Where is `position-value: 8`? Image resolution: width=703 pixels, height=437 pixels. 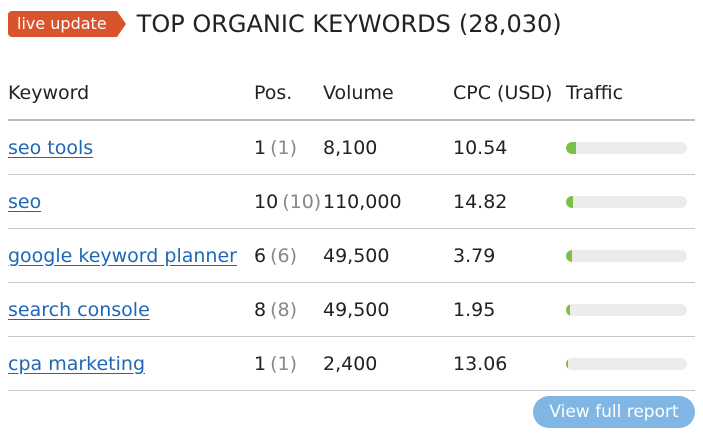
position-value: 8 is located at coordinates (260, 309).